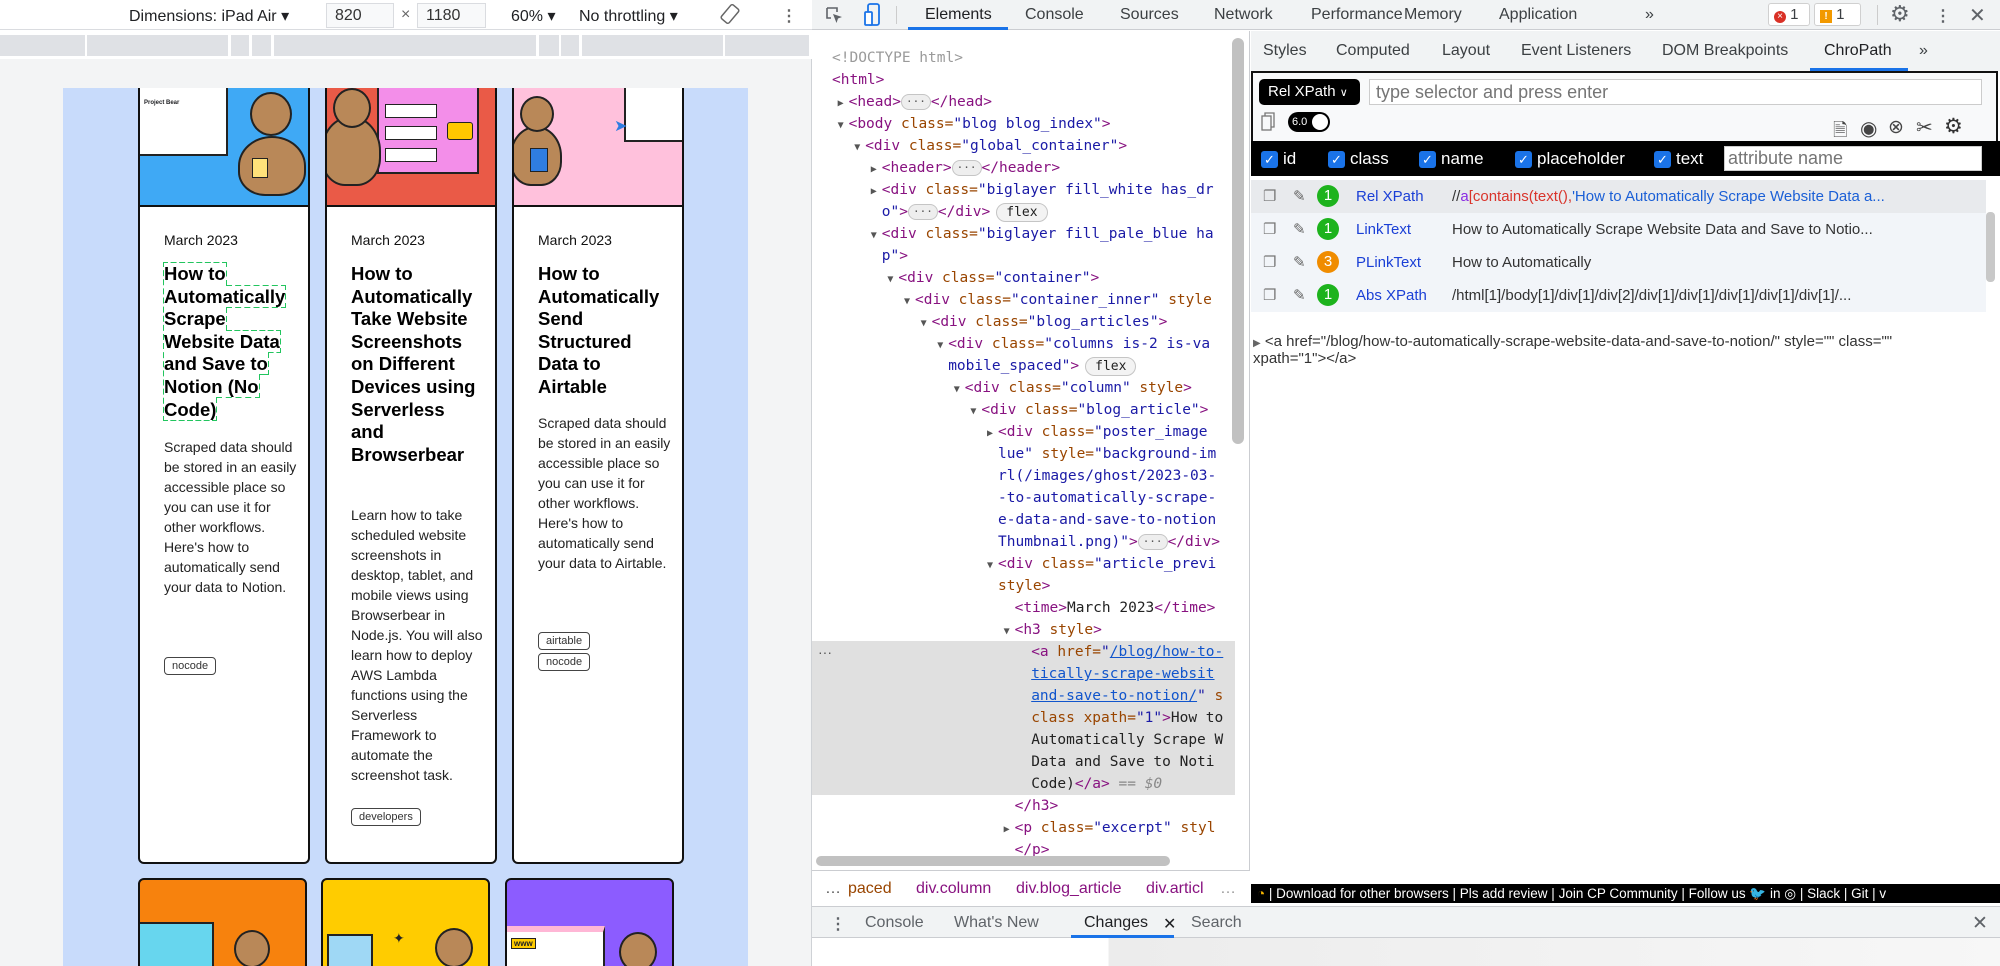  What do you see at coordinates (360, 15) in the screenshot?
I see `width-input: 820` at bounding box center [360, 15].